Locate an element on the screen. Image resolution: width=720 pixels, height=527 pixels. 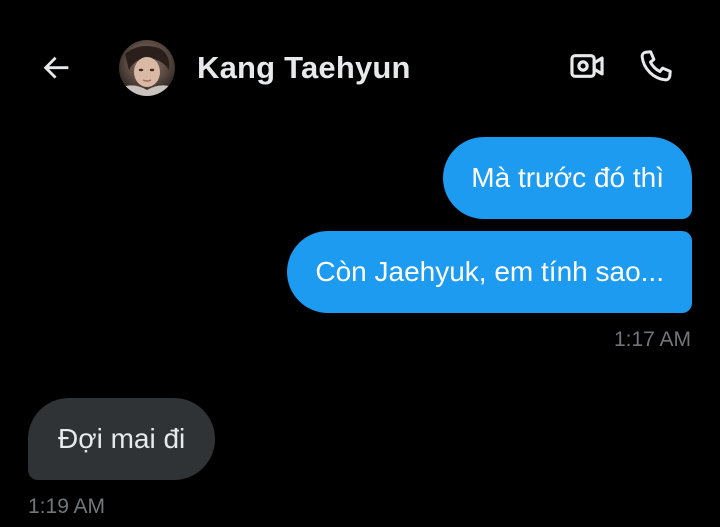
phone-call-button is located at coordinates (656, 68).